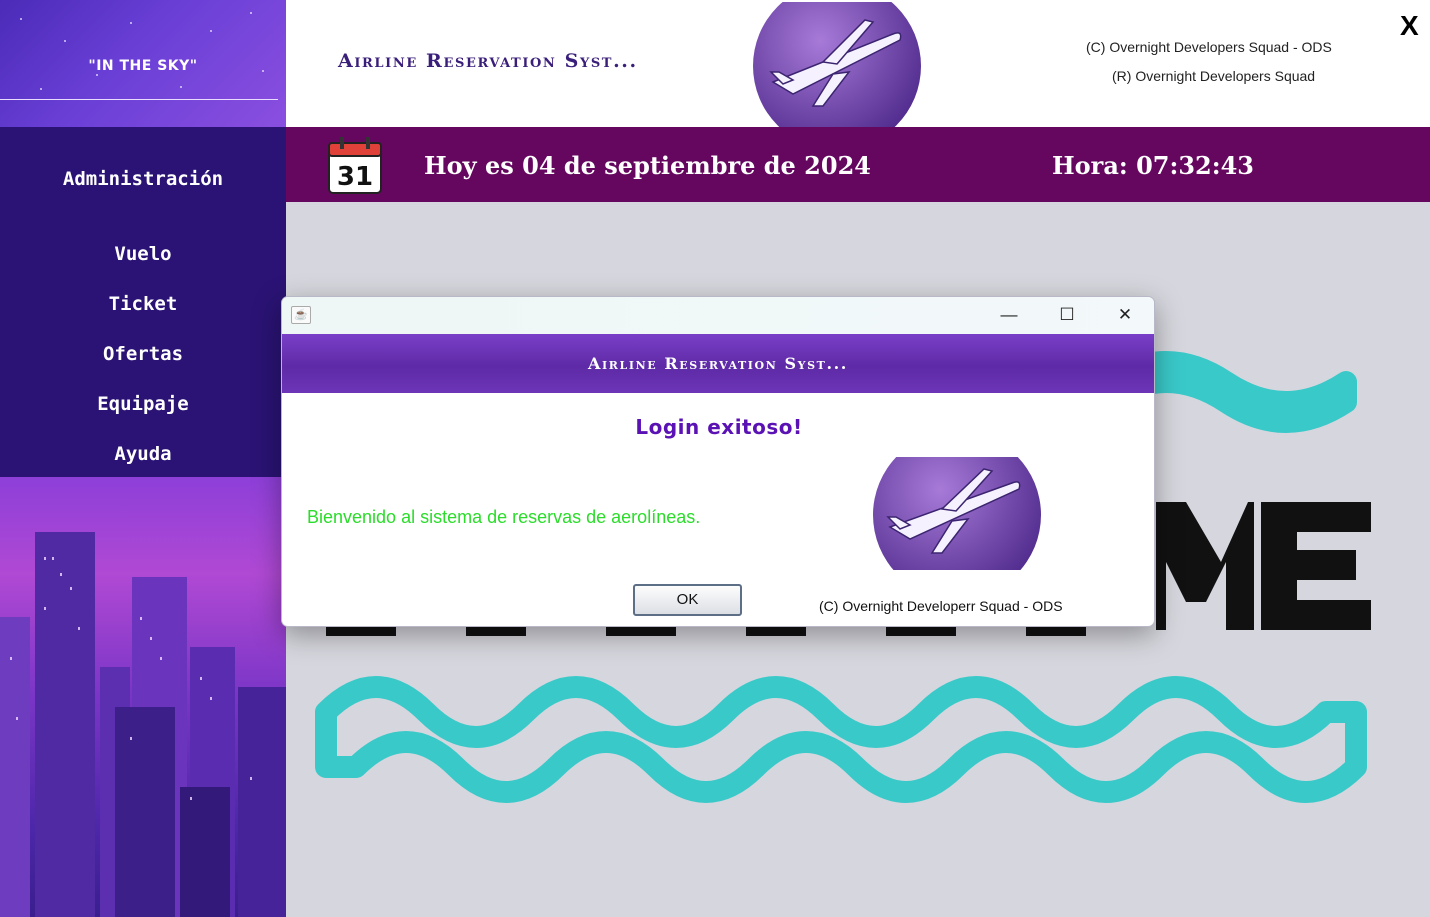  I want to click on ok-button: OK, so click(687, 600).